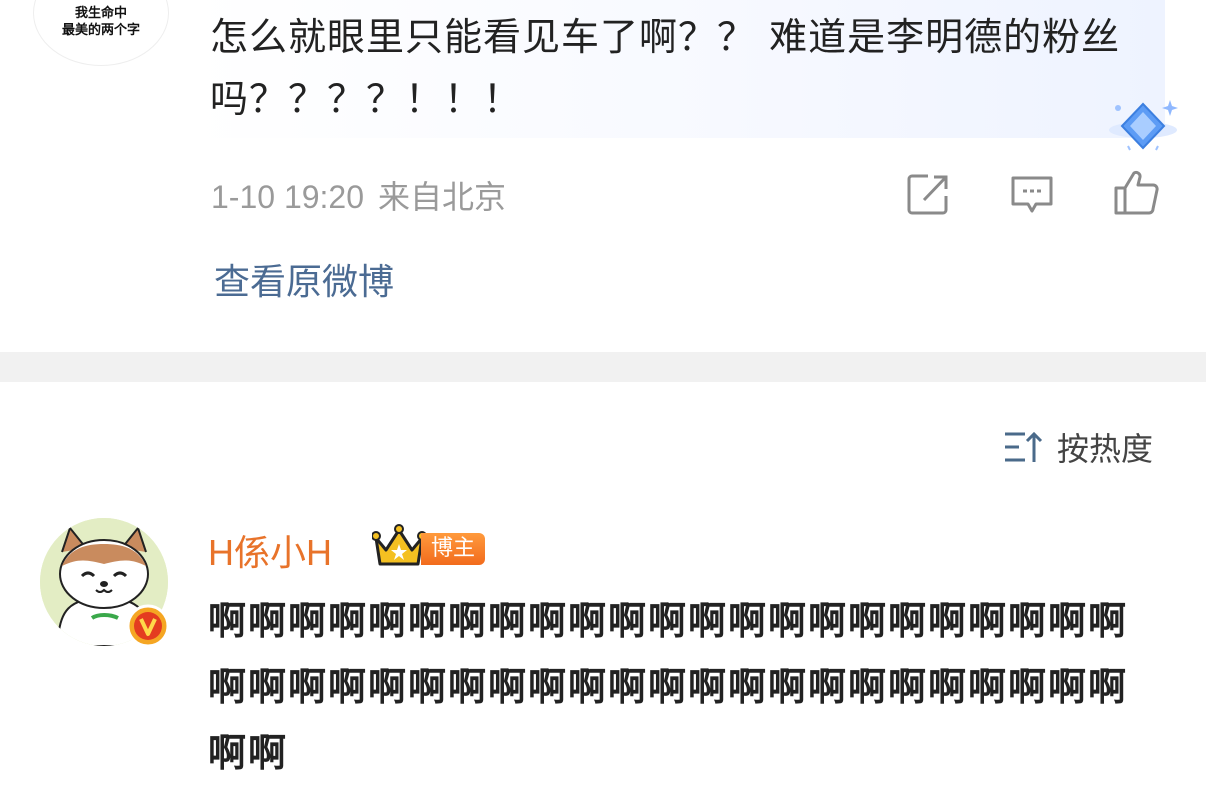 The image size is (1206, 809). What do you see at coordinates (442, 197) in the screenshot?
I see `comment-location: 来自北京` at bounding box center [442, 197].